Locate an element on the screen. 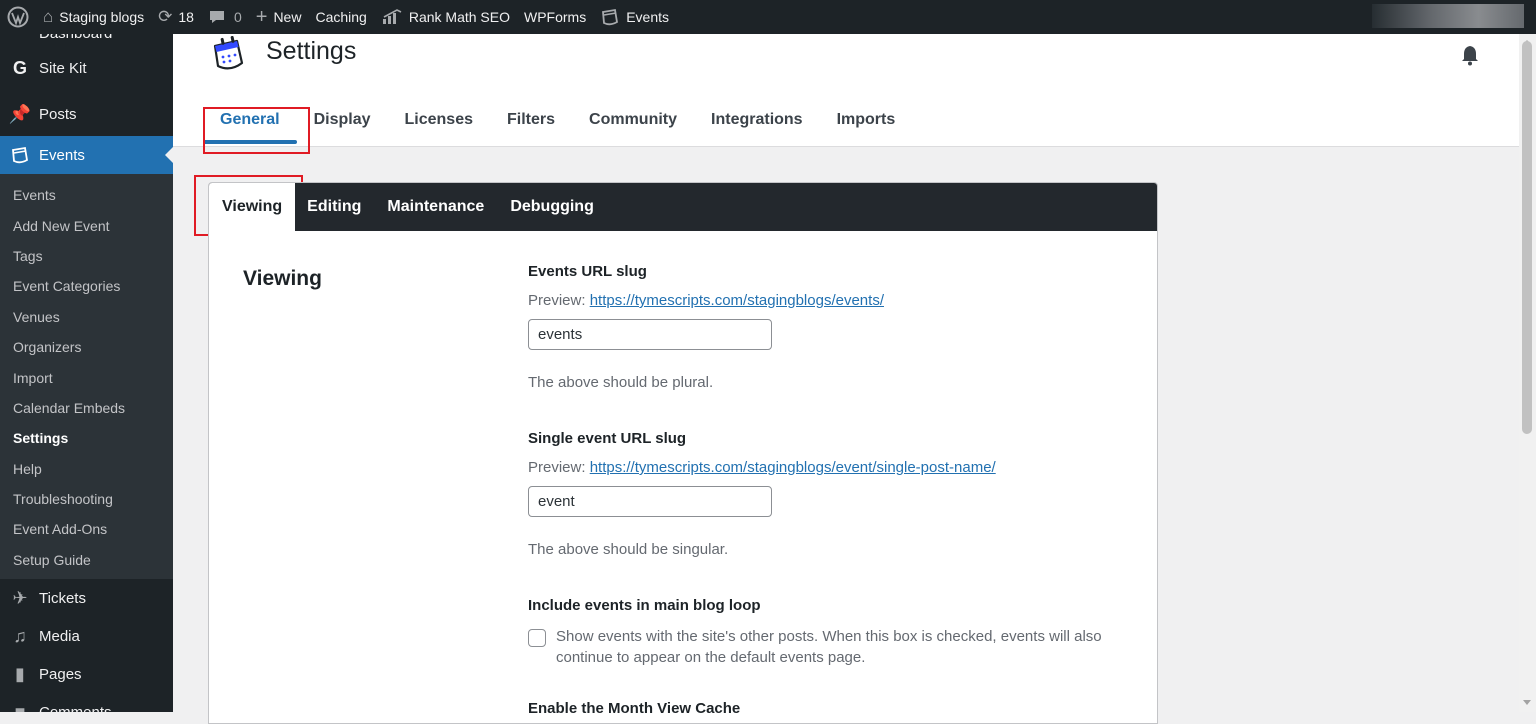  sidebar-item-dashboard: Dashboard is located at coordinates (86, 39).